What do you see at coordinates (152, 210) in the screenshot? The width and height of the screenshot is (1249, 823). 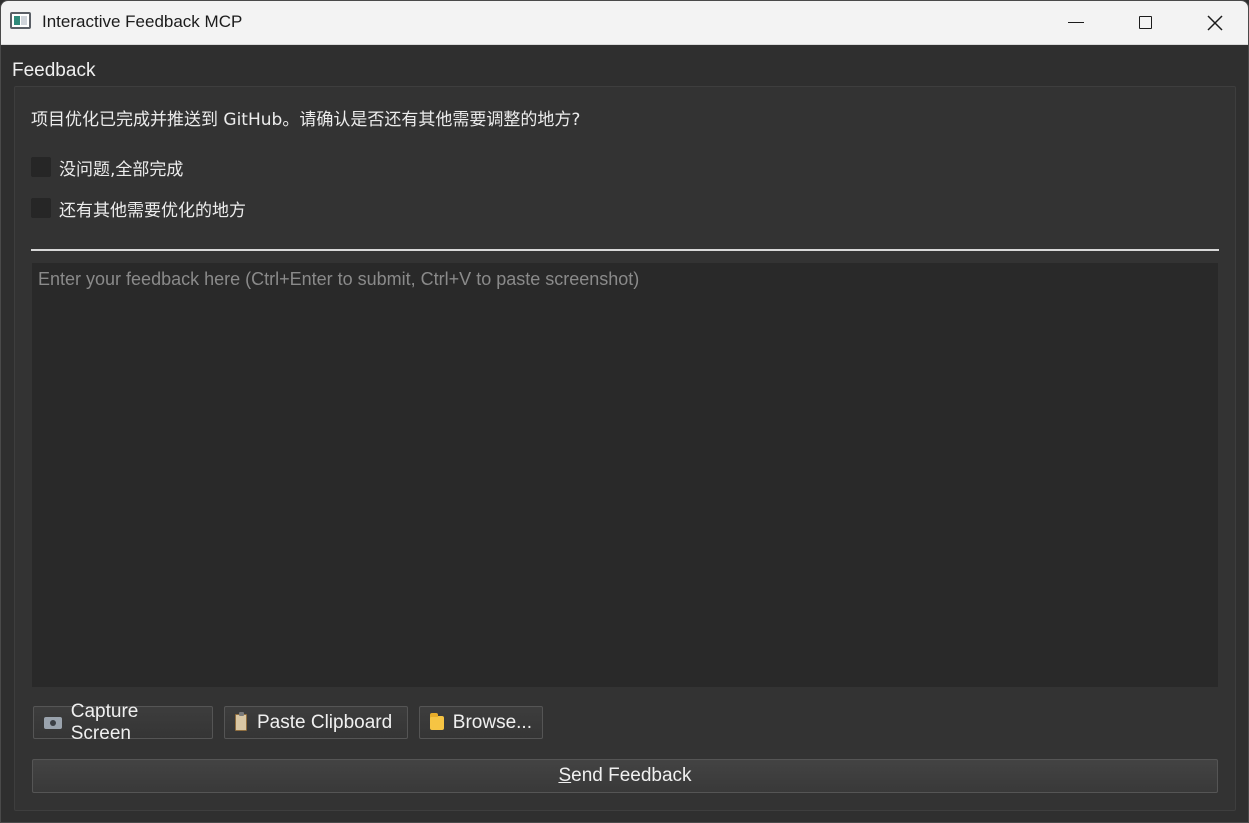 I see `option-label: 还有其他需要优化的地方` at bounding box center [152, 210].